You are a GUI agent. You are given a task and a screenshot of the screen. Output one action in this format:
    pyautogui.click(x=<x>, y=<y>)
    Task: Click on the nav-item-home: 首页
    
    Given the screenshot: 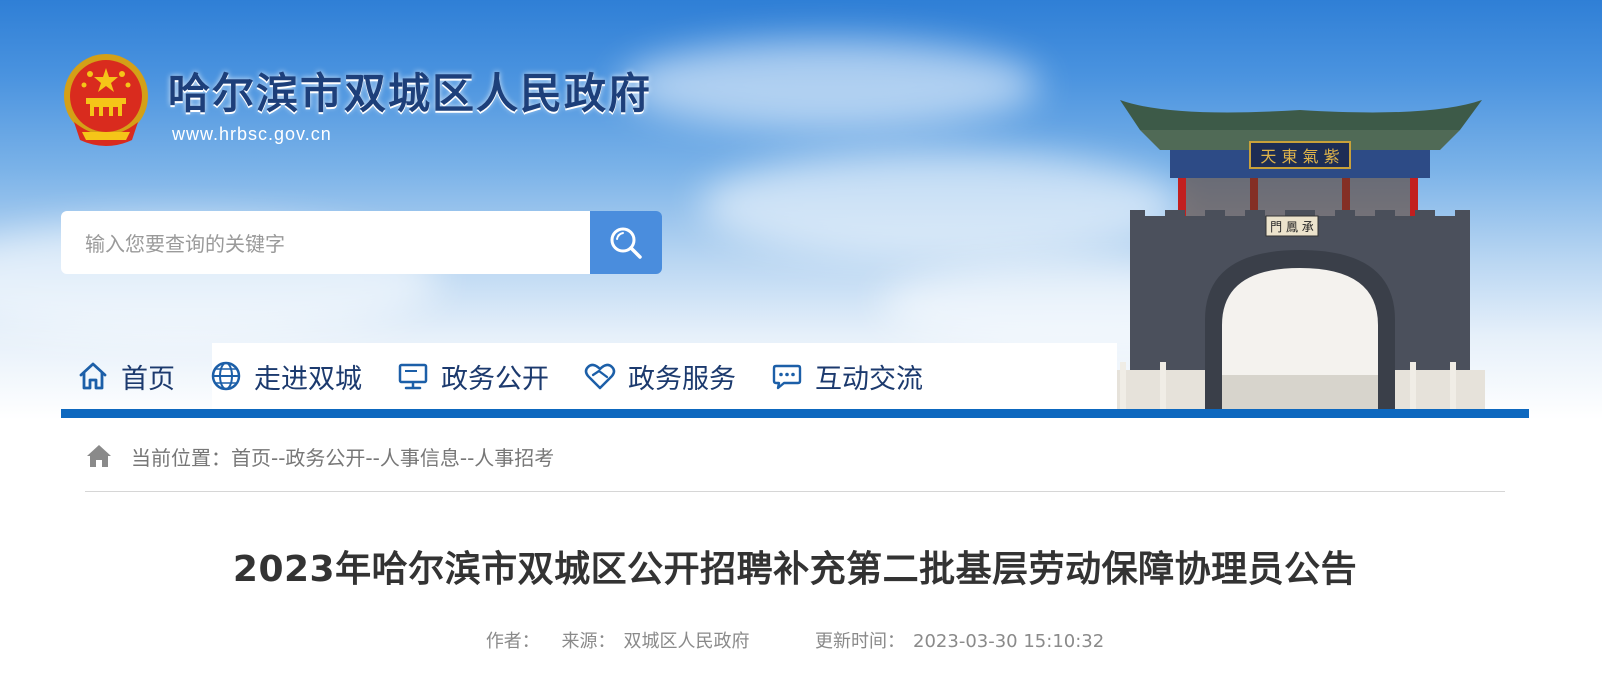 What is the action you would take?
    pyautogui.click(x=126, y=376)
    